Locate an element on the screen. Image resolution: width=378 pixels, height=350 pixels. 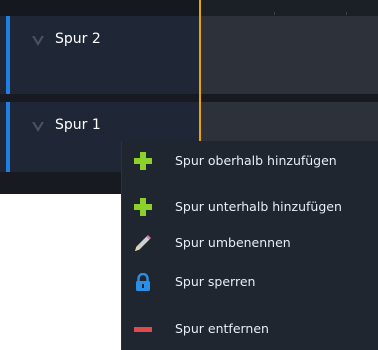
menu-item-label: Spur unterhalb hinzufügen is located at coordinates (258, 206).